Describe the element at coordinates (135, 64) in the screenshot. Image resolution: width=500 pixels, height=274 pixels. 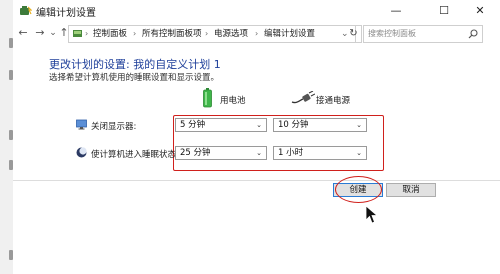
I see `page-title: 更改计划的设置: 我的自定义计划 1` at that location.